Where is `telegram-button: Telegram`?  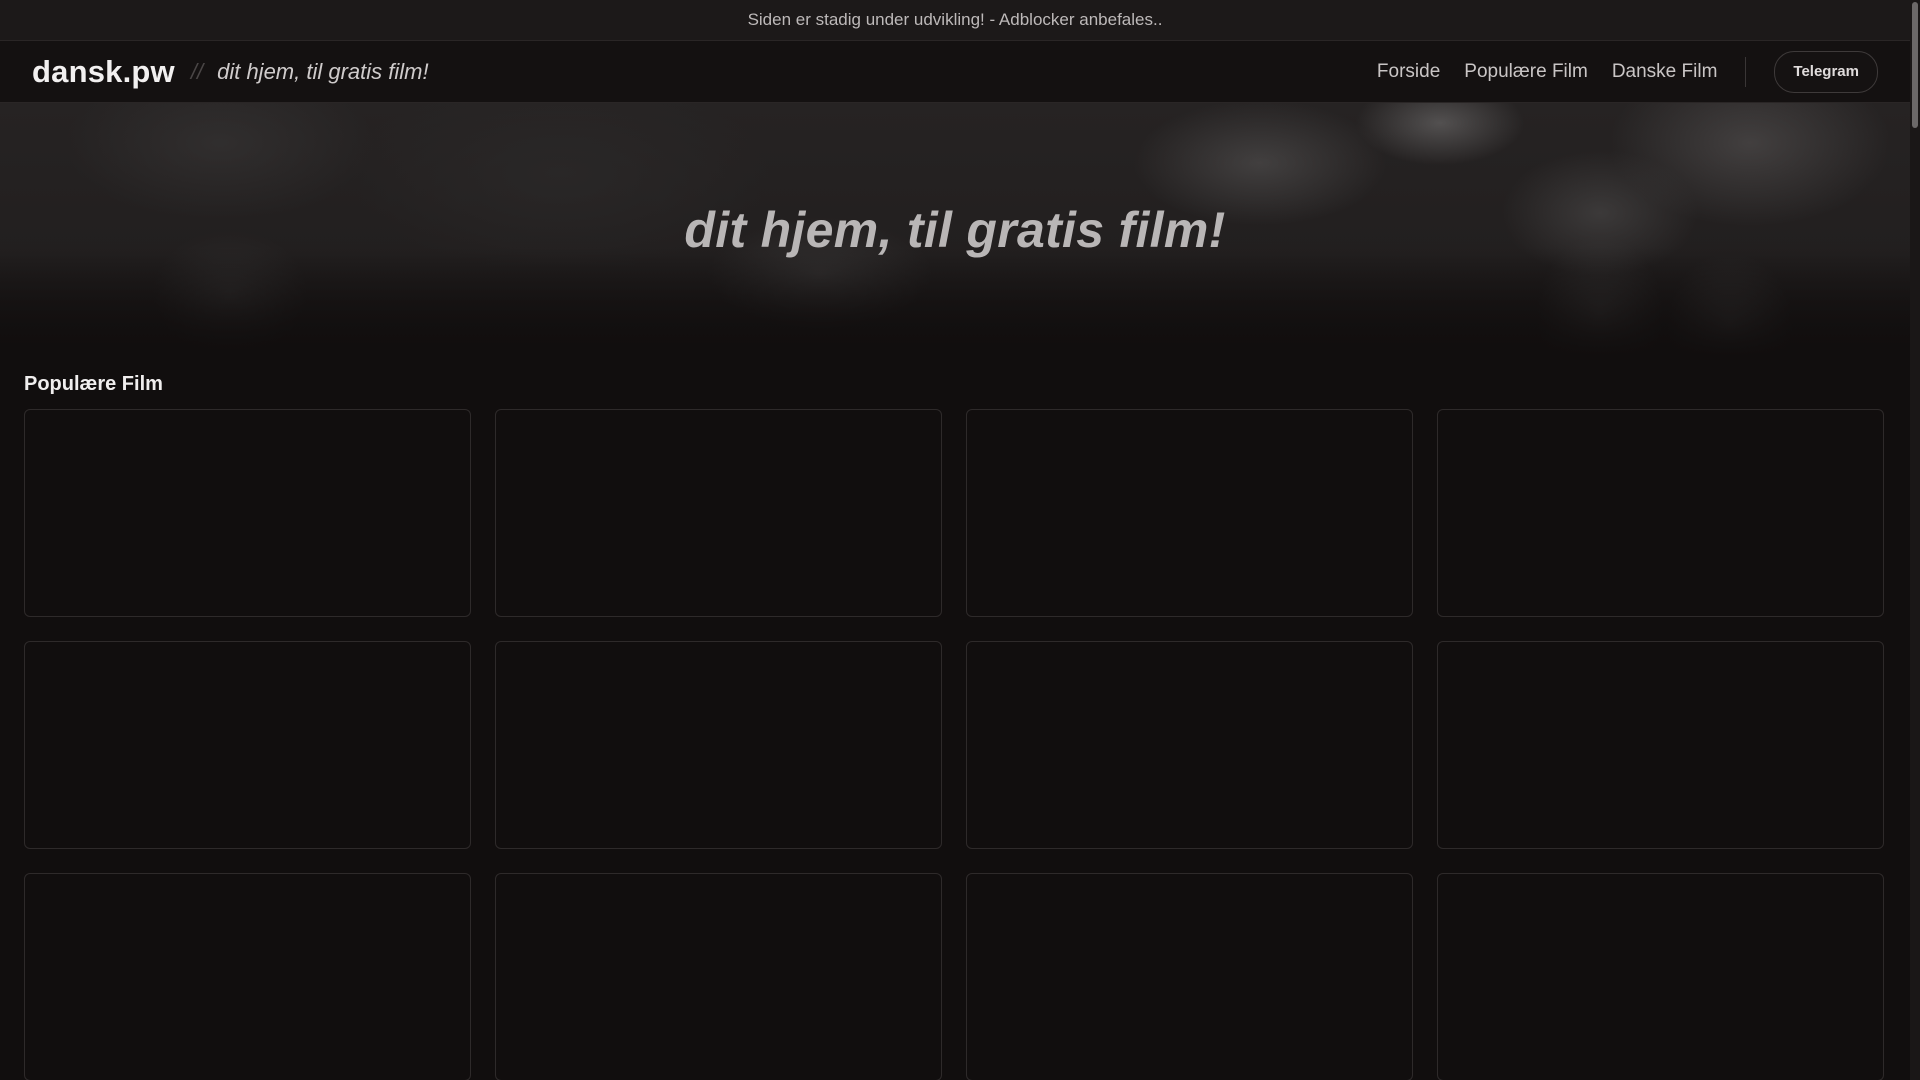 telegram-button: Telegram is located at coordinates (1826, 71).